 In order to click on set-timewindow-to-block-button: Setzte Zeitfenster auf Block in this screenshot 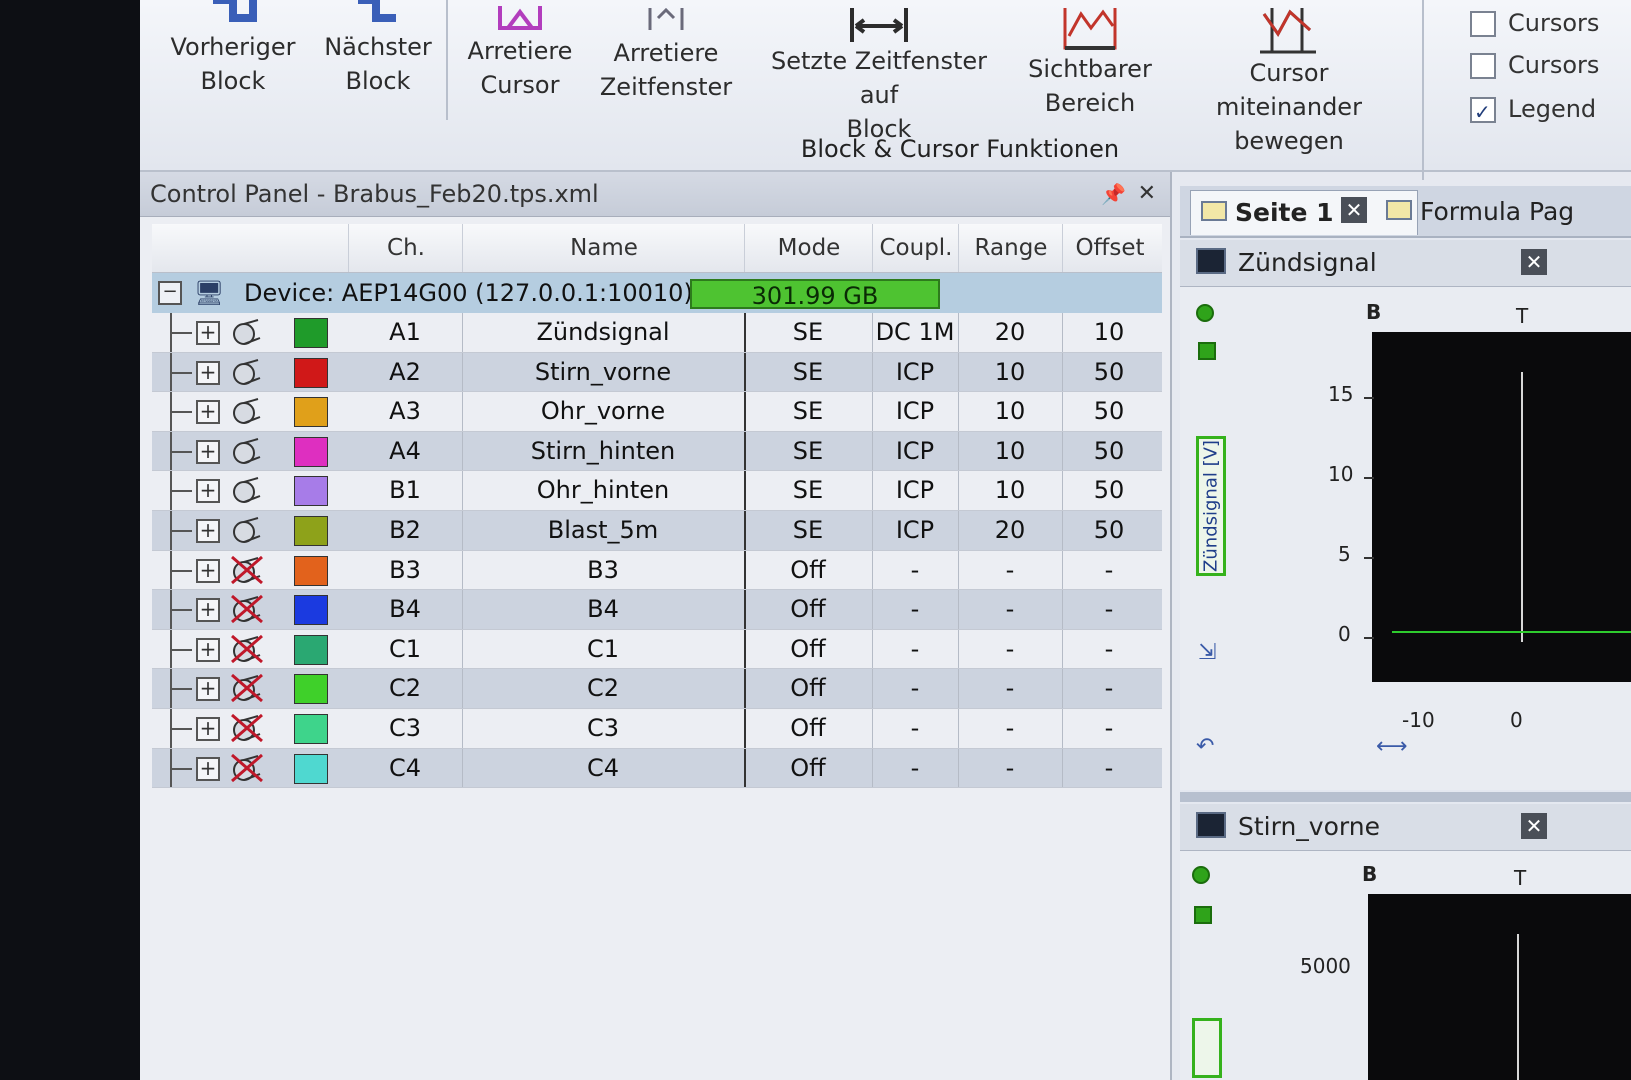, I will do `click(879, 77)`.